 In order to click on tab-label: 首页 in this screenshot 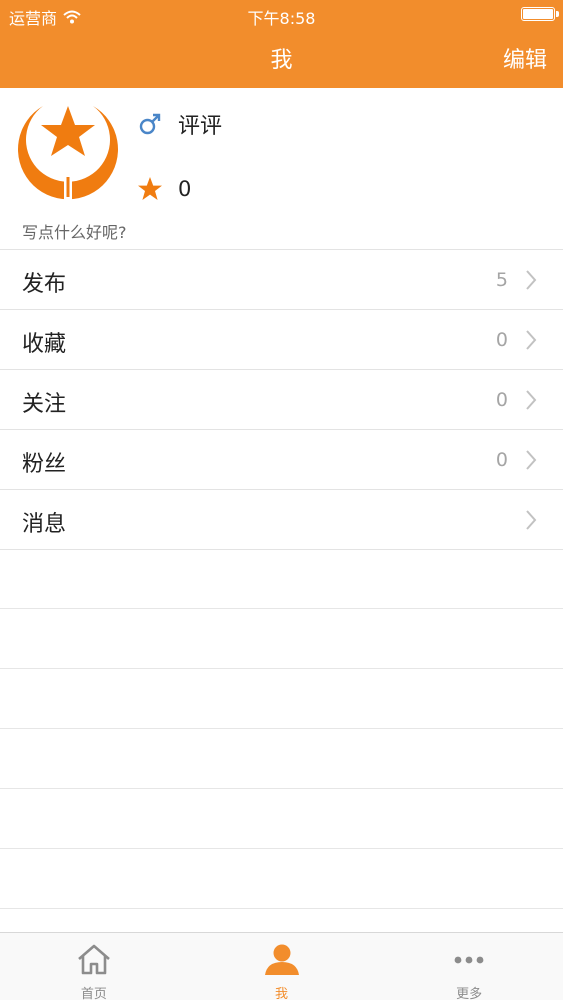, I will do `click(93, 993)`.